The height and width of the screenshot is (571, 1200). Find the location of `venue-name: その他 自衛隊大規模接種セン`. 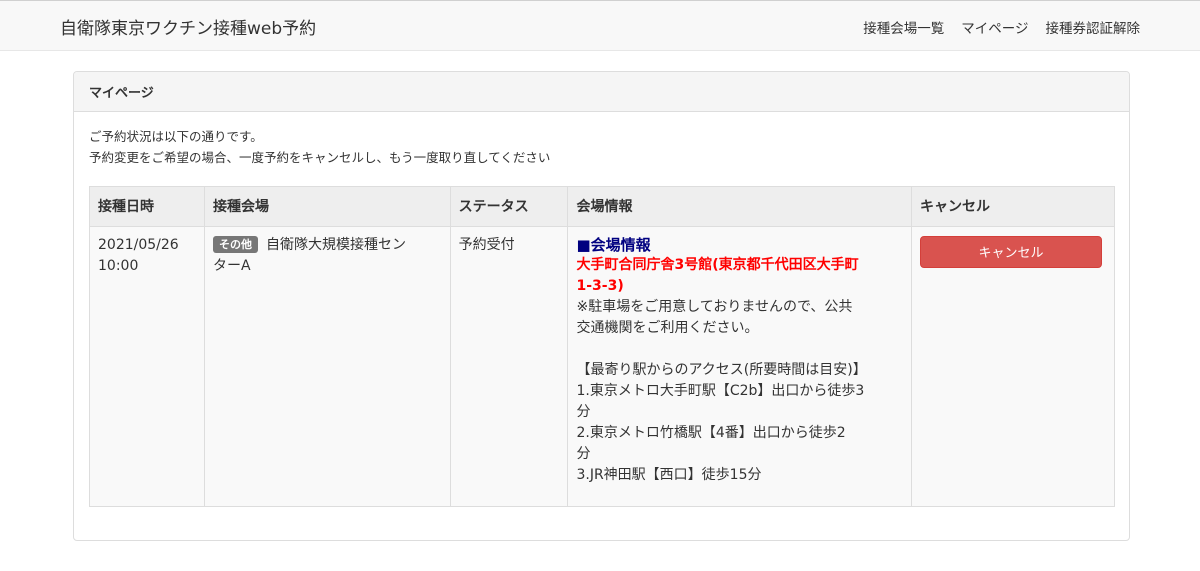

venue-name: その他 自衛隊大規模接種セン is located at coordinates (327, 245).